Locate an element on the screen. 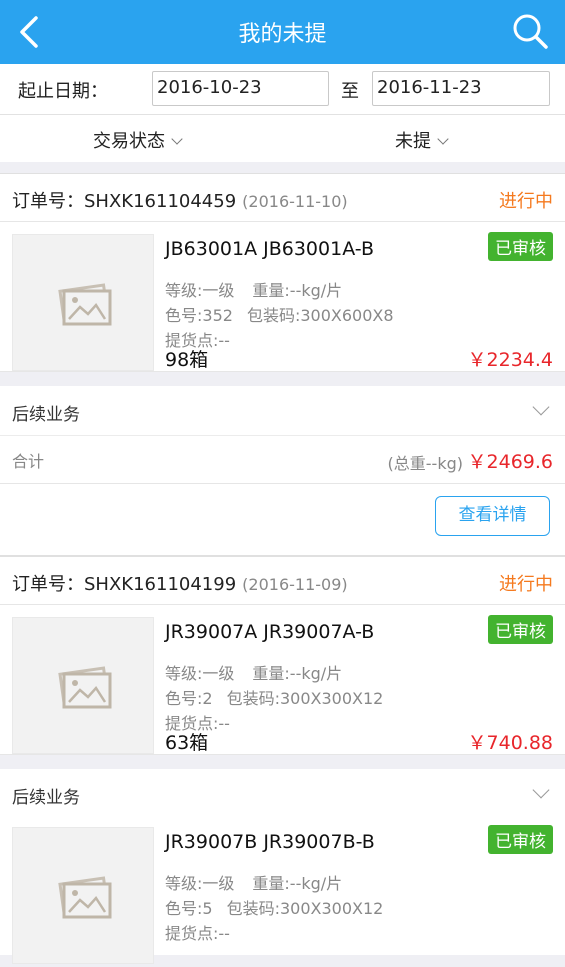 Image resolution: width=565 pixels, height=967 pixels. order-date: (2016-11-09) is located at coordinates (295, 584).